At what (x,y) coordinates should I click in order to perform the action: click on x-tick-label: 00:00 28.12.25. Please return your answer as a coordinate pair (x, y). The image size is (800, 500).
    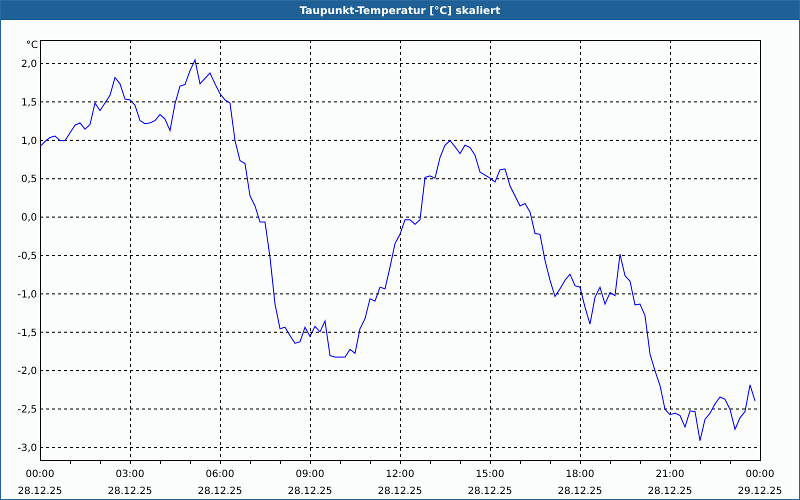
    Looking at the image, I should click on (40, 483).